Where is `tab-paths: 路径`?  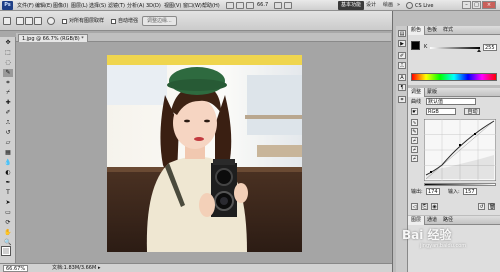 tab-paths: 路径 is located at coordinates (448, 220).